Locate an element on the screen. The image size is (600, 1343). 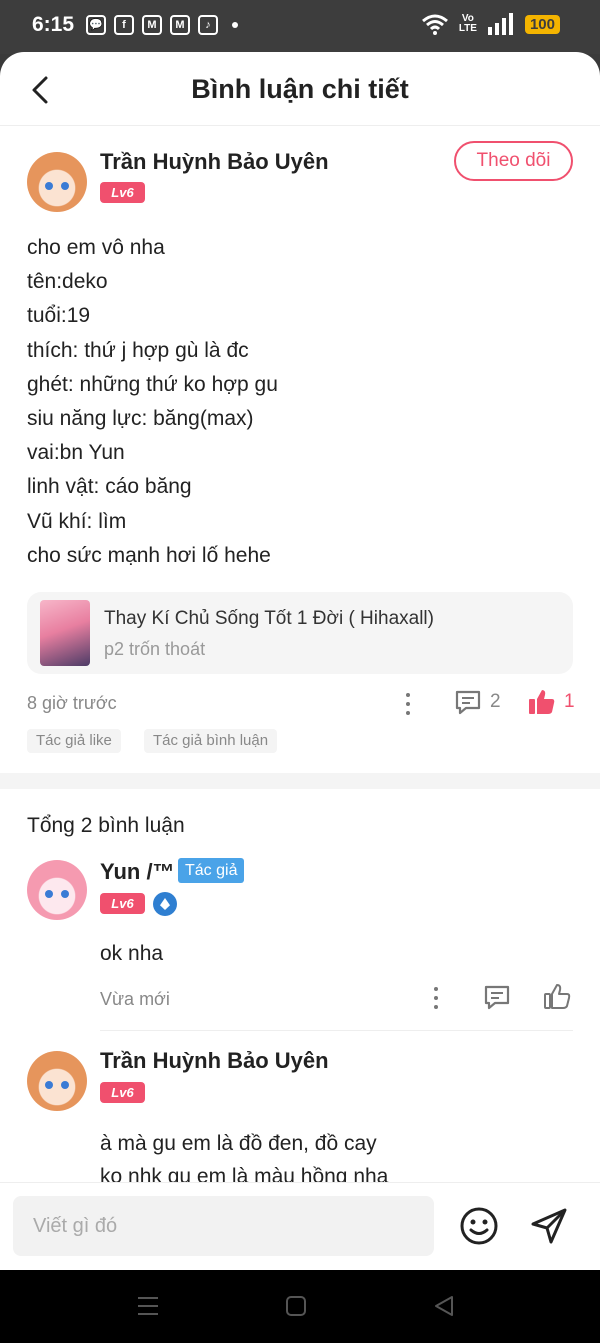
reply-comment-button is located at coordinates (497, 999).